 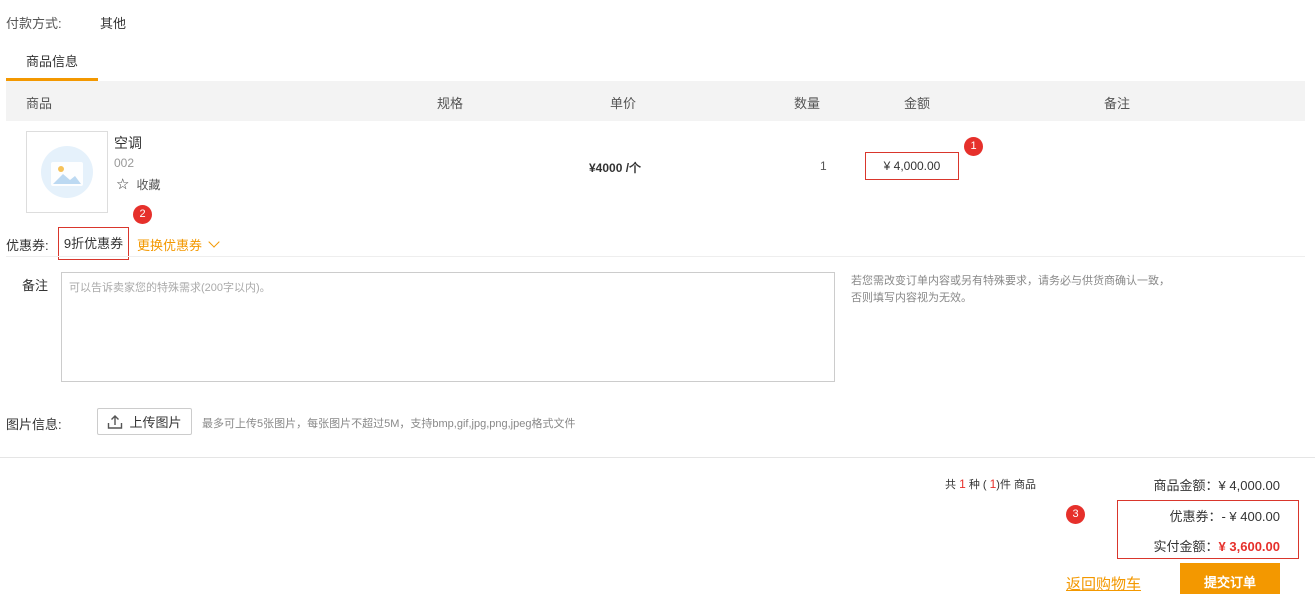 What do you see at coordinates (1075, 514) in the screenshot?
I see `annotation-badge-3: 3` at bounding box center [1075, 514].